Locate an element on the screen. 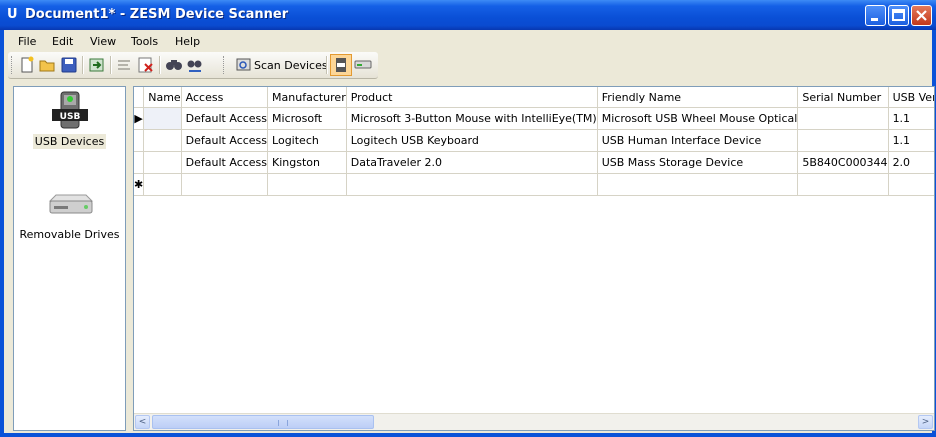 Image resolution: width=936 pixels, height=437 pixels. maximize-icon is located at coordinates (898, 15).